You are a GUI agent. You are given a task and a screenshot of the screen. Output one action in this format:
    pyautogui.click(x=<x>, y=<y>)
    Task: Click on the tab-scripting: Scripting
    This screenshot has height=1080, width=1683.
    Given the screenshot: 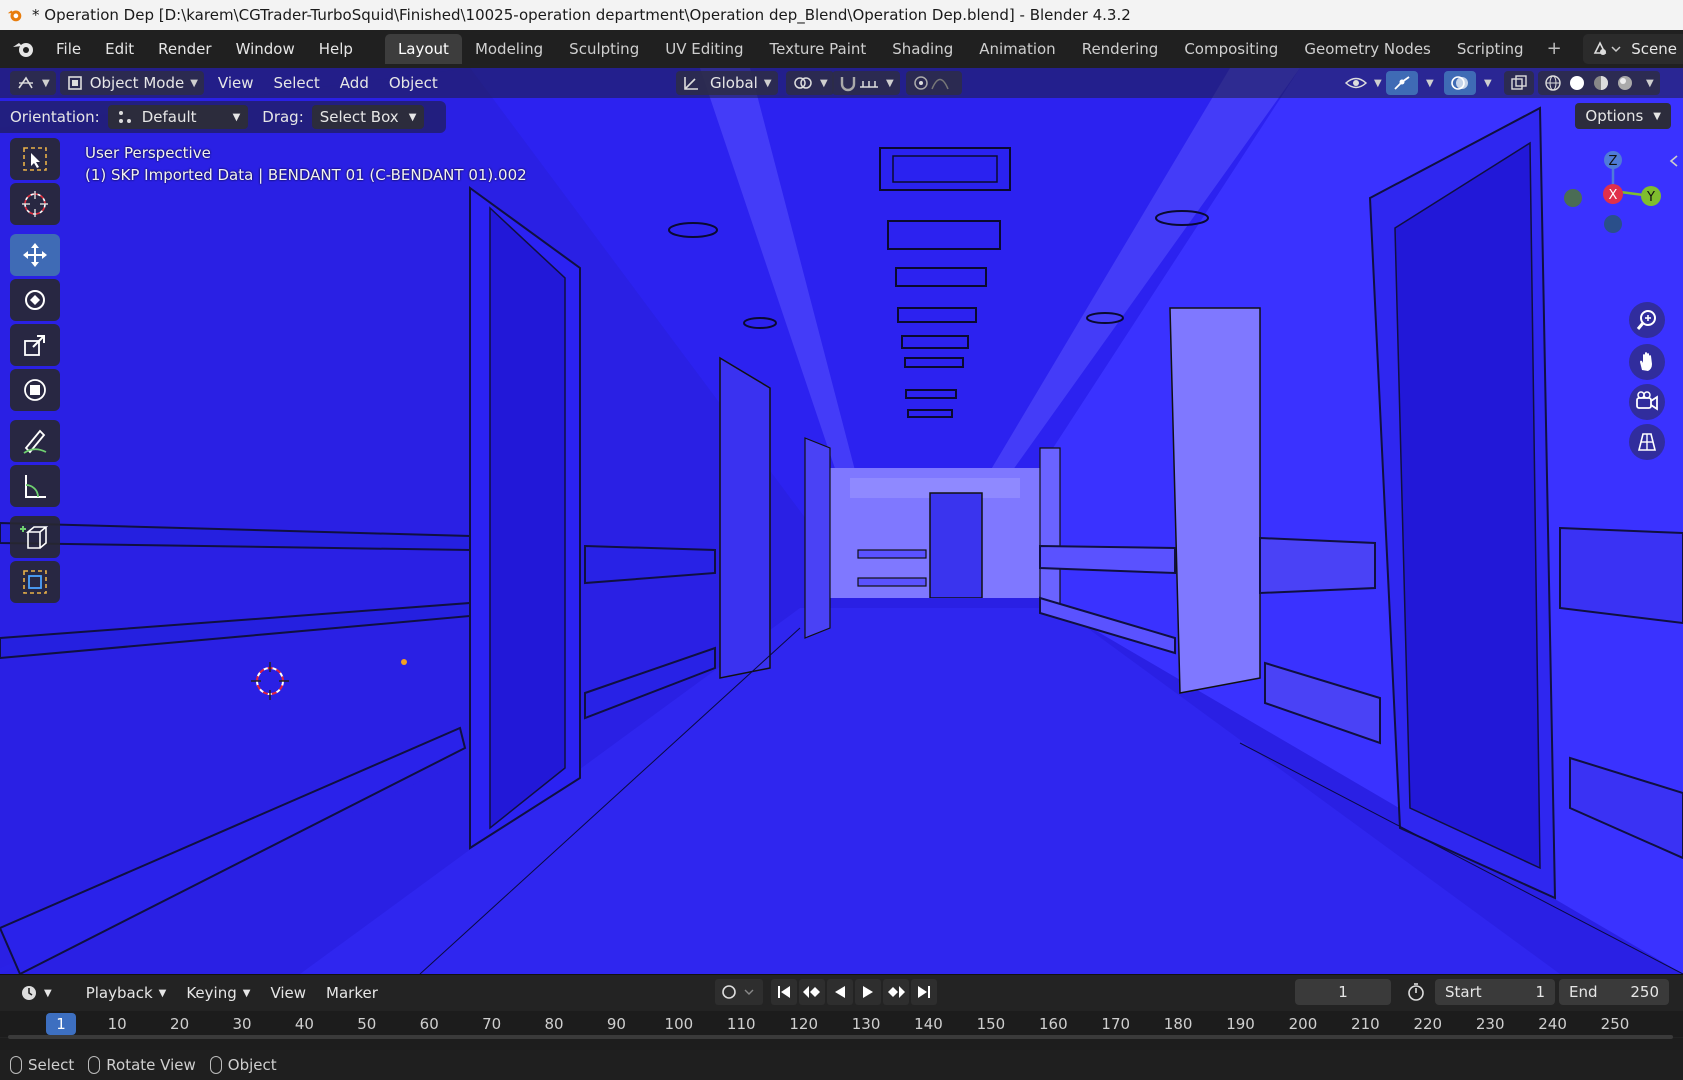 What is the action you would take?
    pyautogui.click(x=1490, y=49)
    